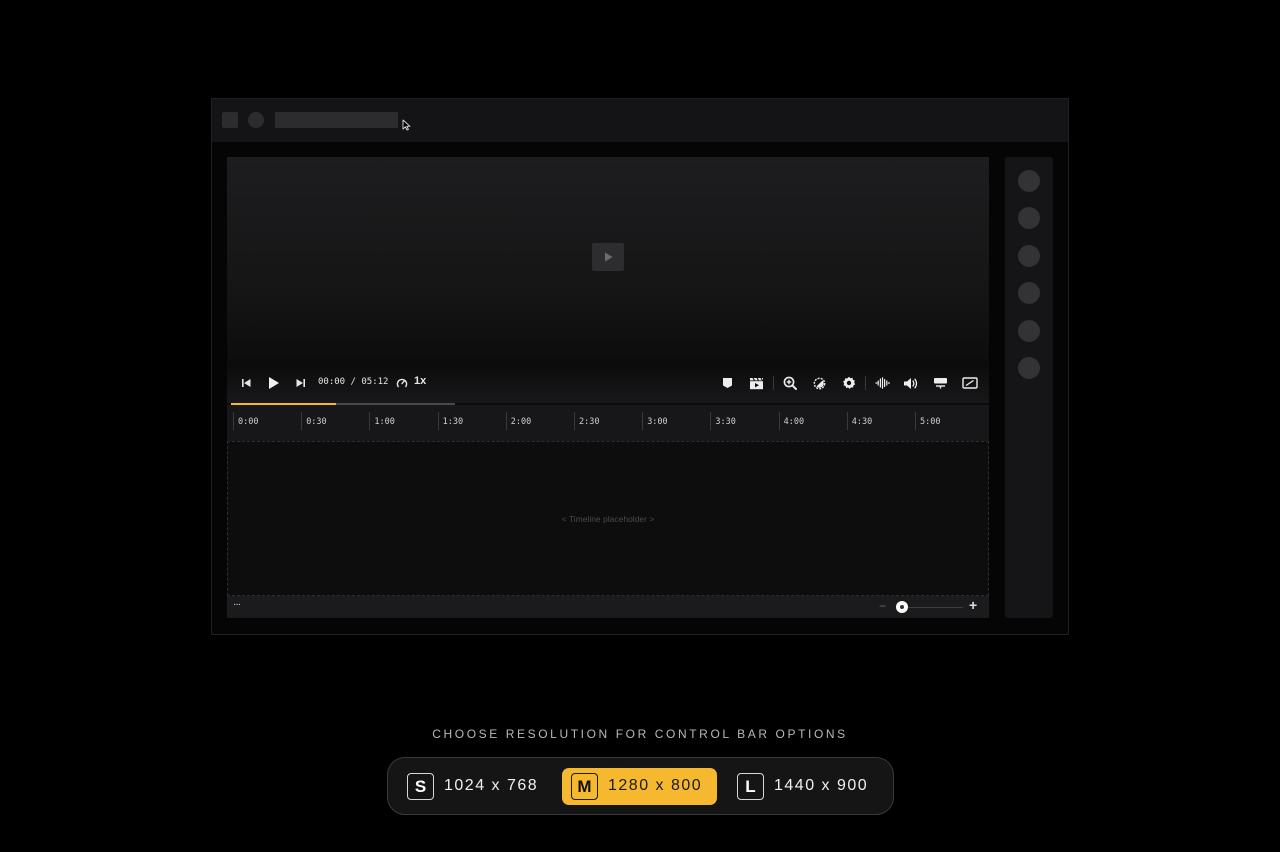 The height and width of the screenshot is (852, 1280). I want to click on time-current: 00:00, so click(332, 382).